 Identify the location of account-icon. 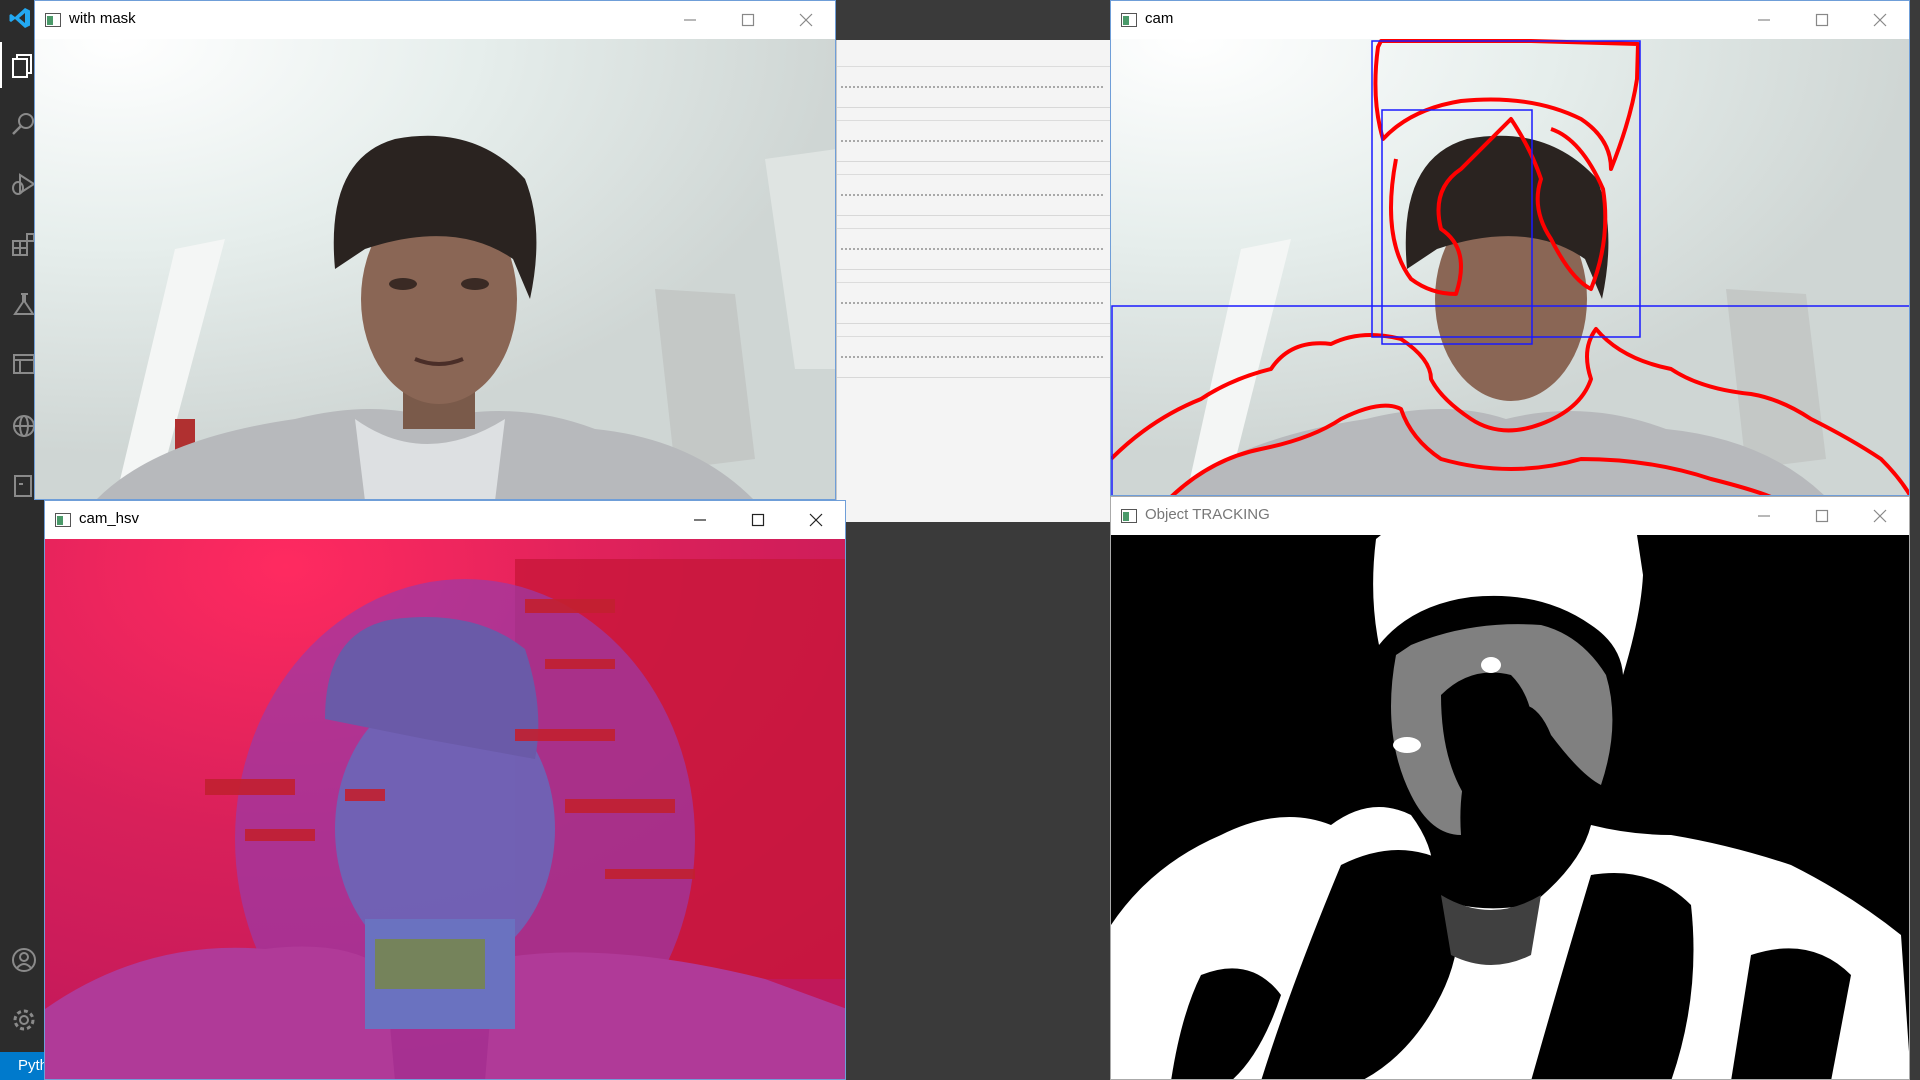
(24, 960).